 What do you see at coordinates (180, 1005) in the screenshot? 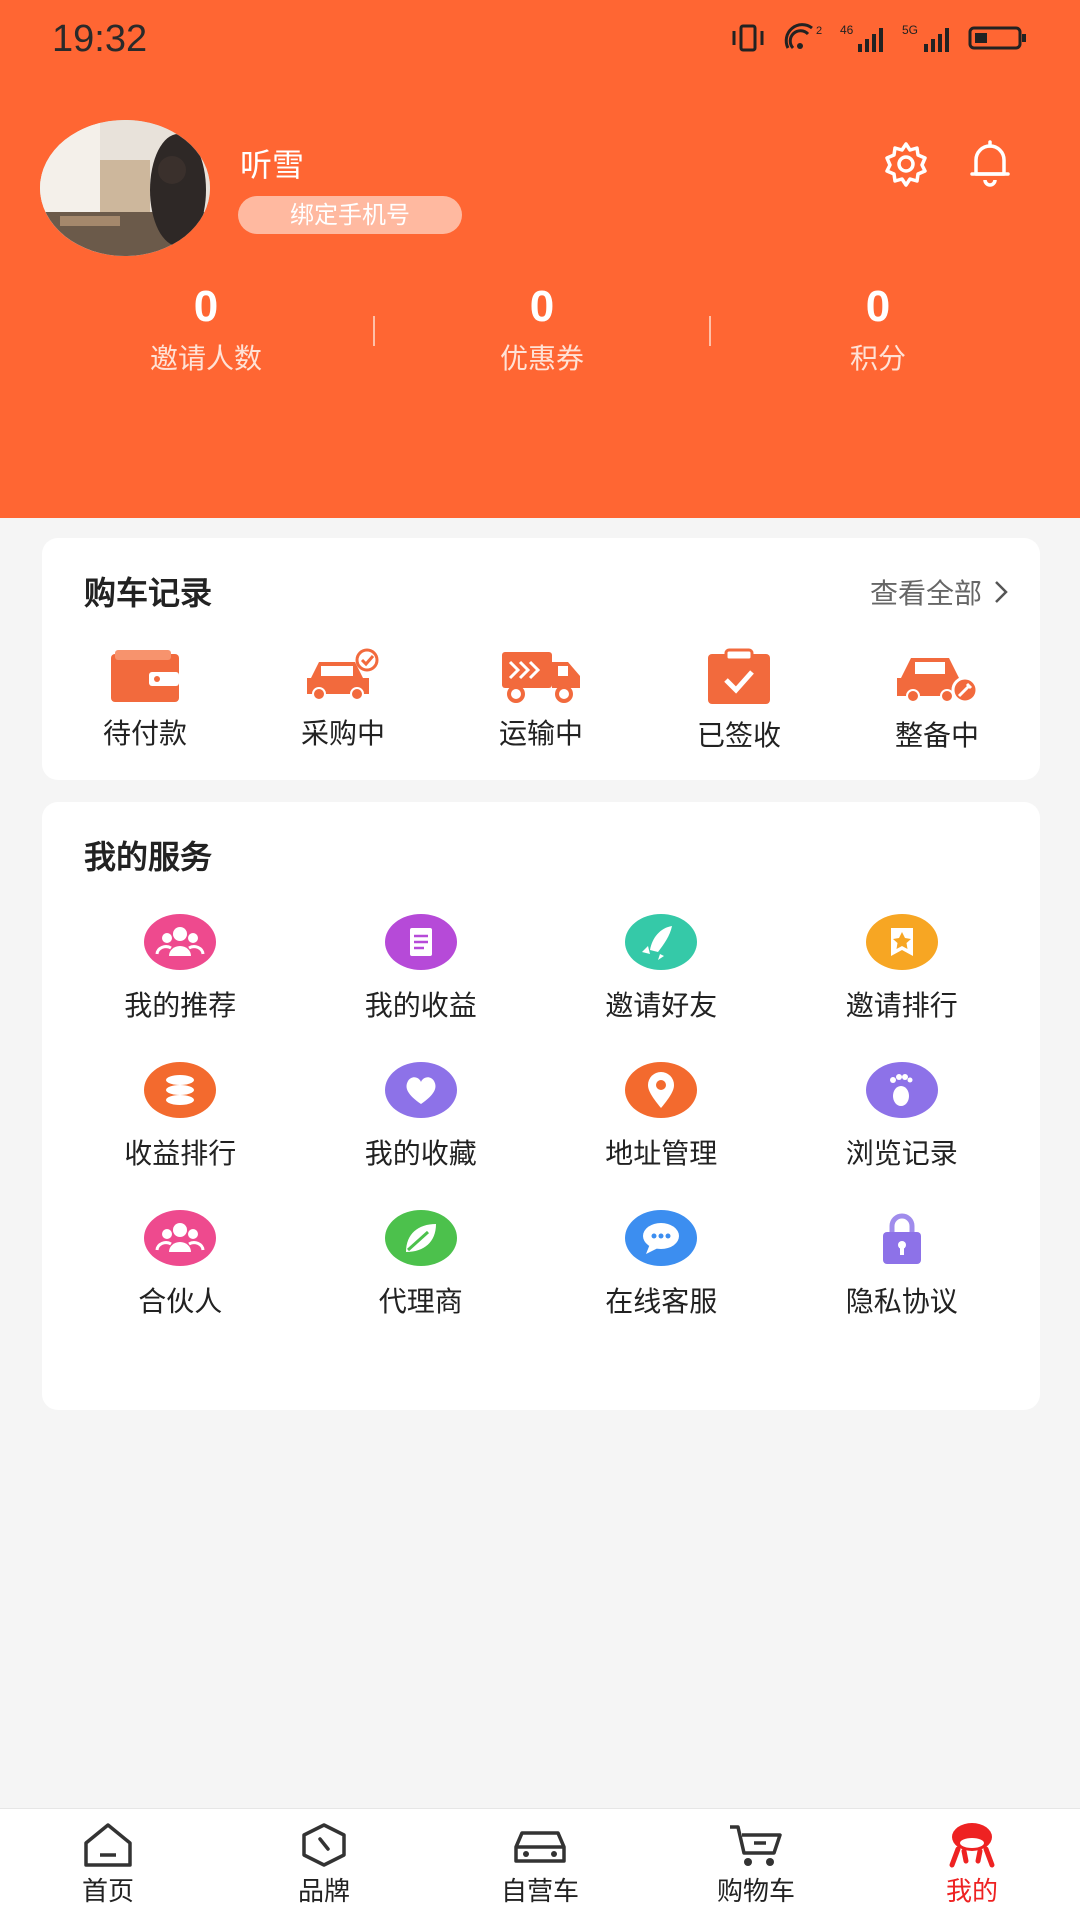
I see `service-label: 我的推荐` at bounding box center [180, 1005].